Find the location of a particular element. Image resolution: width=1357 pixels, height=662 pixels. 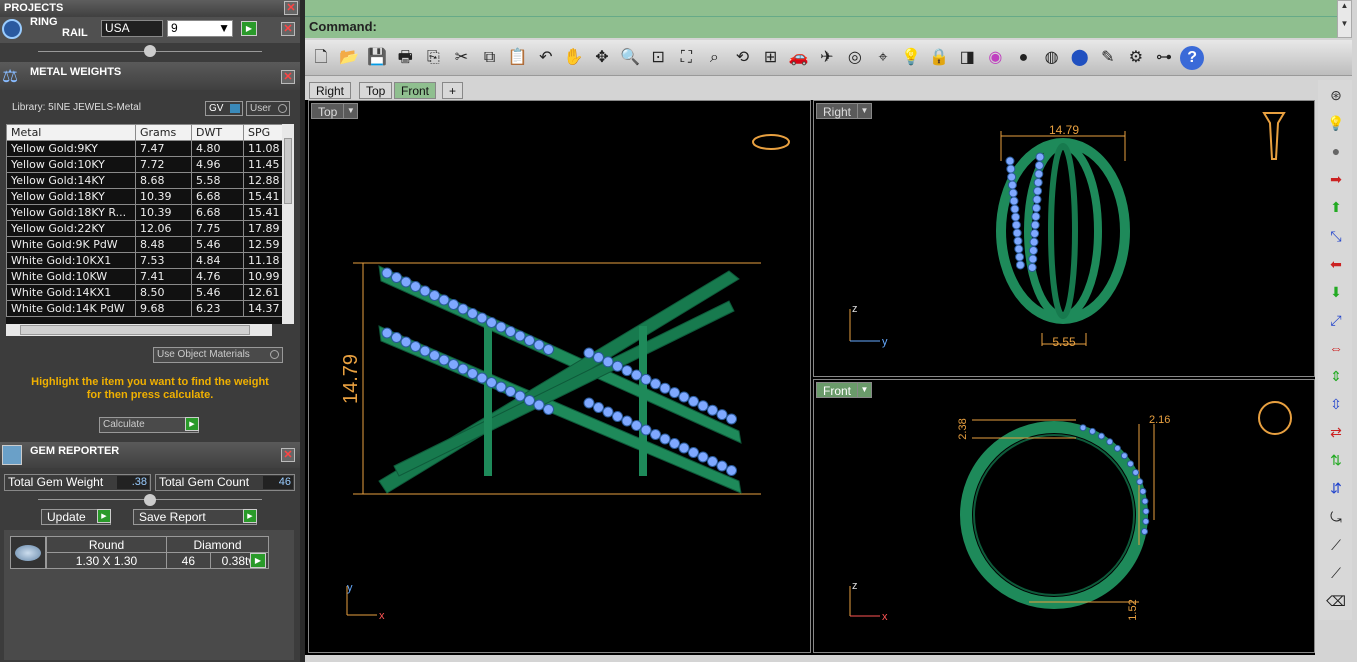

paste-icon: 📋 is located at coordinates (518, 58).